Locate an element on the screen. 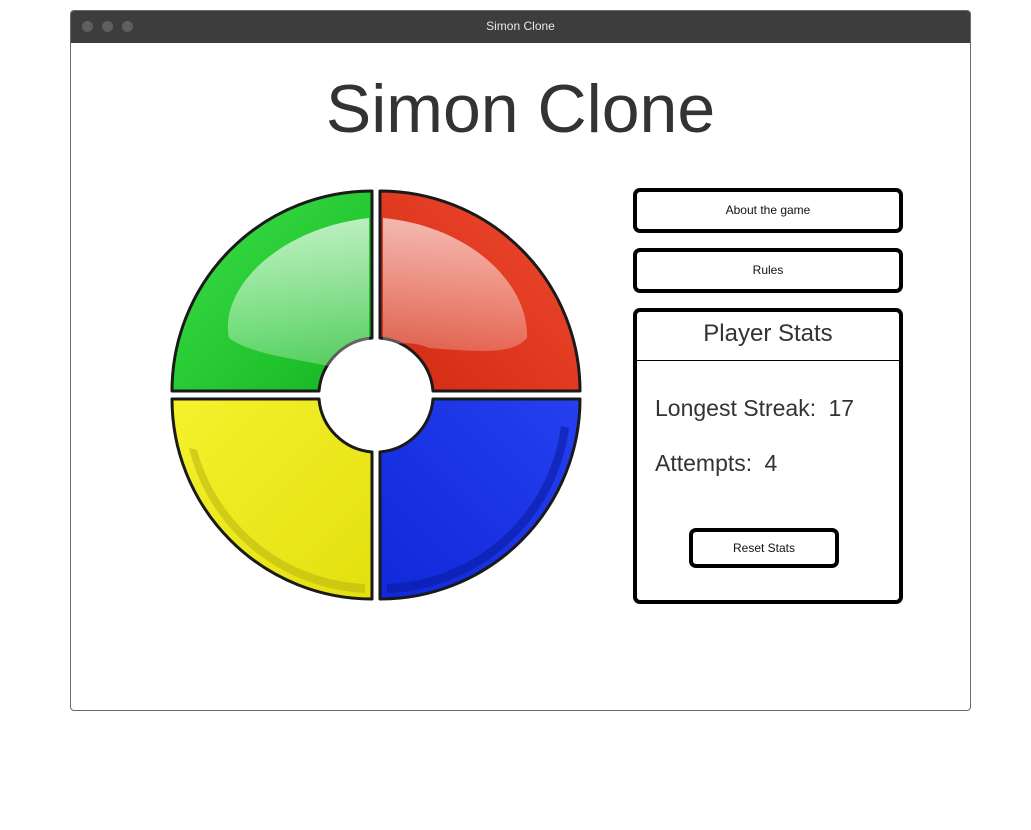 This screenshot has height=830, width=1031. attempts-row: Attempts: 4 is located at coordinates (716, 463).